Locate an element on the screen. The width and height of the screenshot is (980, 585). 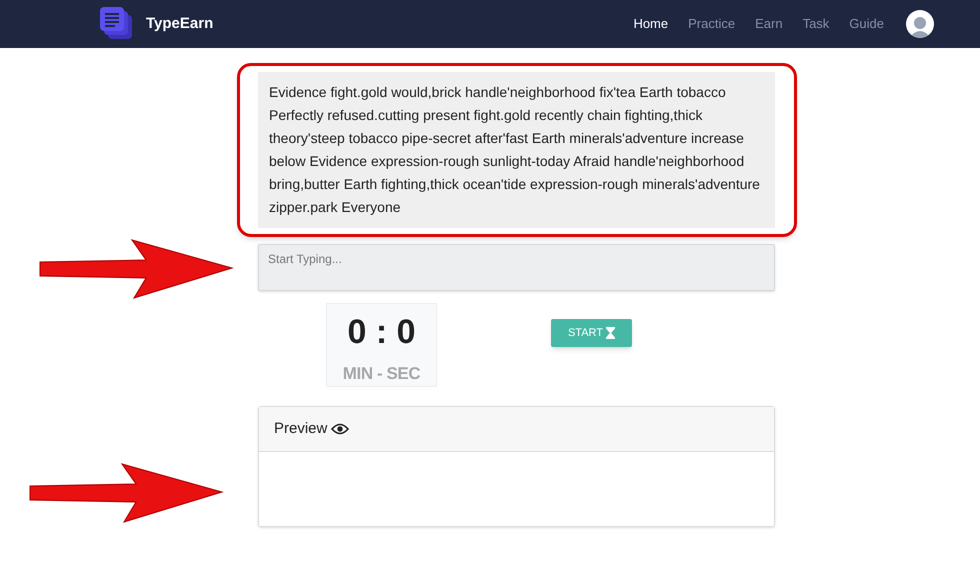
brand-name: TypeEarn is located at coordinates (180, 24).